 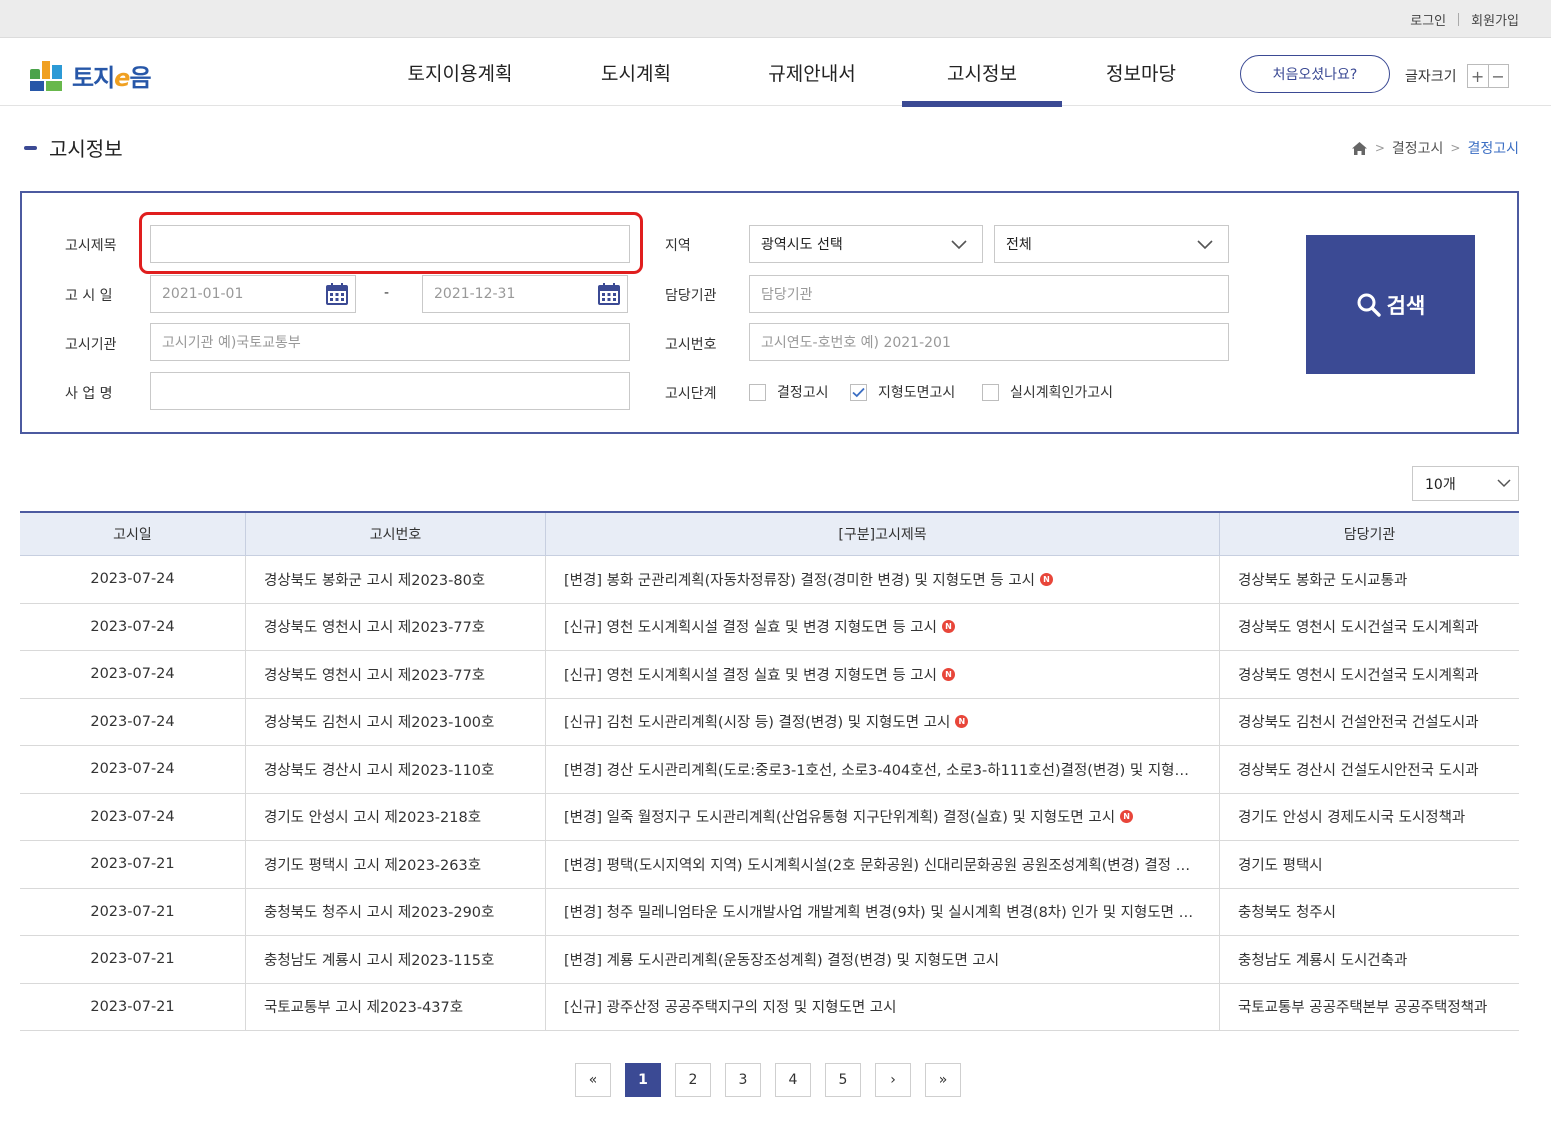 What do you see at coordinates (781, 959) in the screenshot?
I see `cell-title-link: [변경] 계룡 도시관리계획(운동장조성계획) 결정(변경) 및 지형도면 고시` at bounding box center [781, 959].